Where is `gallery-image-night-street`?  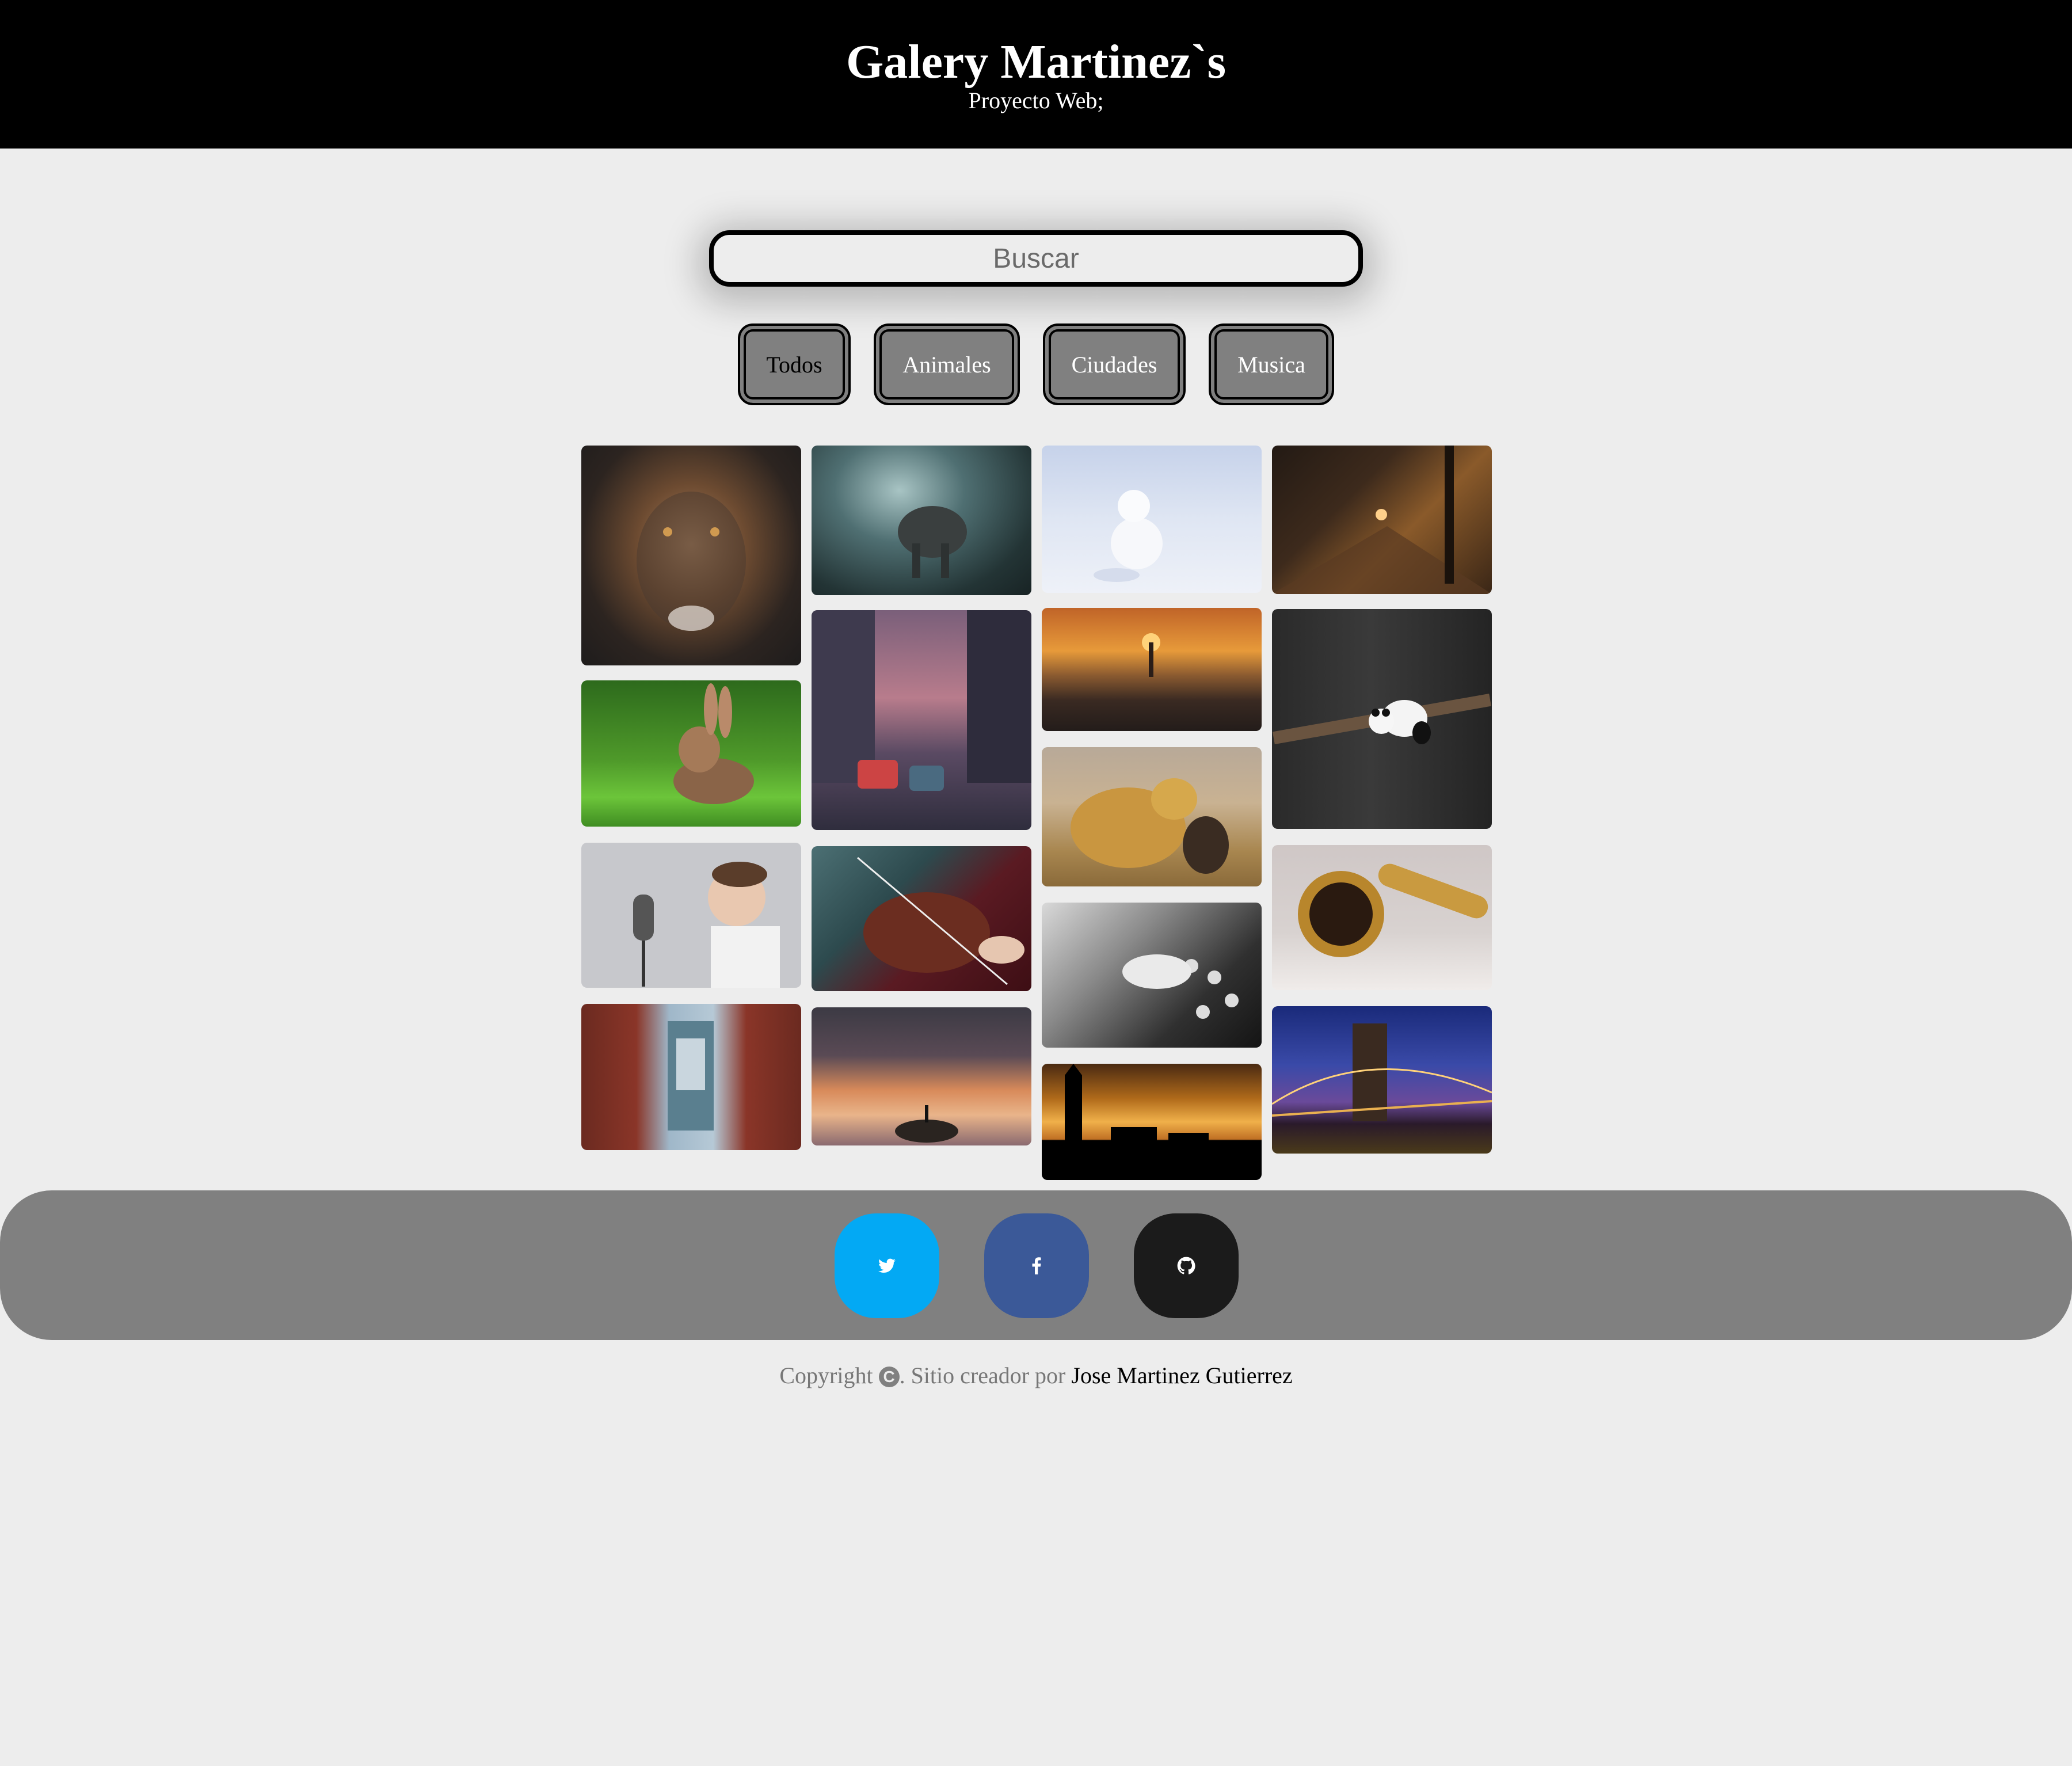
gallery-image-night-street is located at coordinates (1382, 520).